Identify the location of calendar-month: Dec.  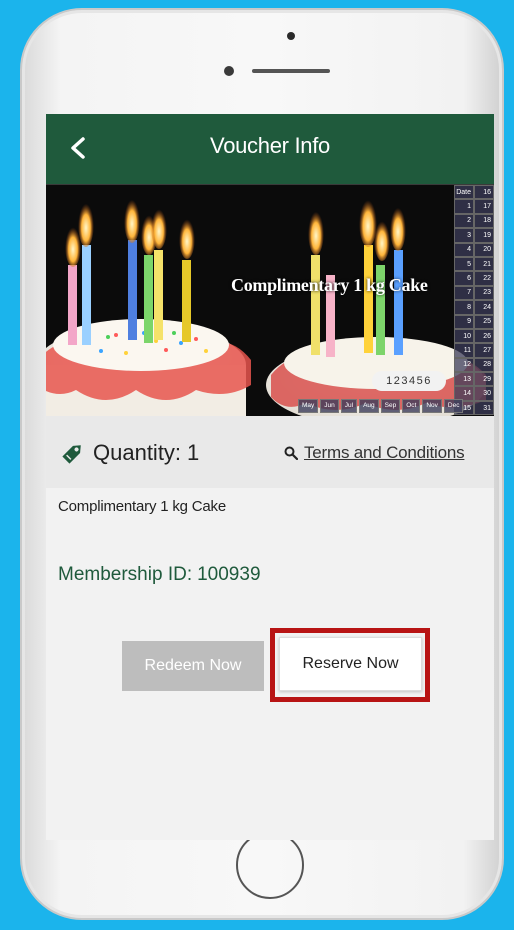
(453, 406).